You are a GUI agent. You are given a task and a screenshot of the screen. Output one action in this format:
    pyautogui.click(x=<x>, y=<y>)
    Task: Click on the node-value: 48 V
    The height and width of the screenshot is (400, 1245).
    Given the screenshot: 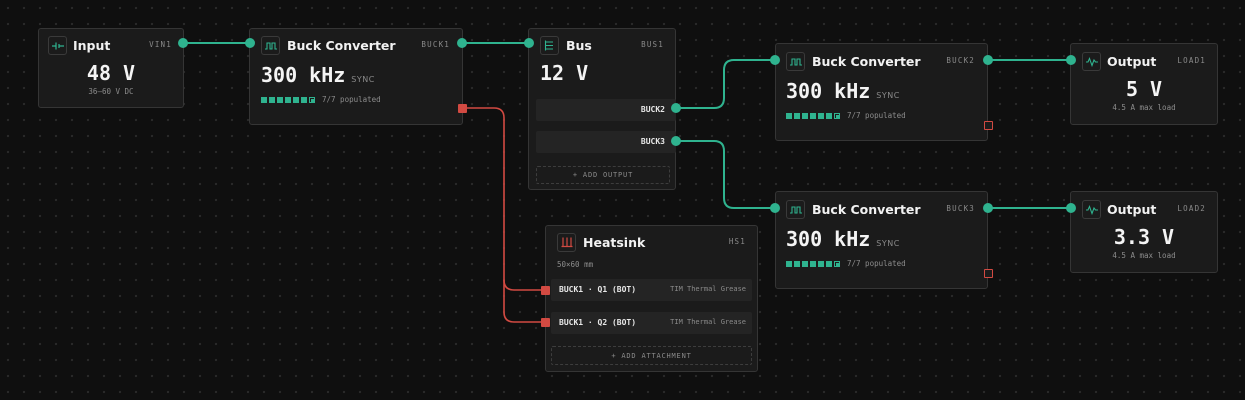 What is the action you would take?
    pyautogui.click(x=111, y=73)
    